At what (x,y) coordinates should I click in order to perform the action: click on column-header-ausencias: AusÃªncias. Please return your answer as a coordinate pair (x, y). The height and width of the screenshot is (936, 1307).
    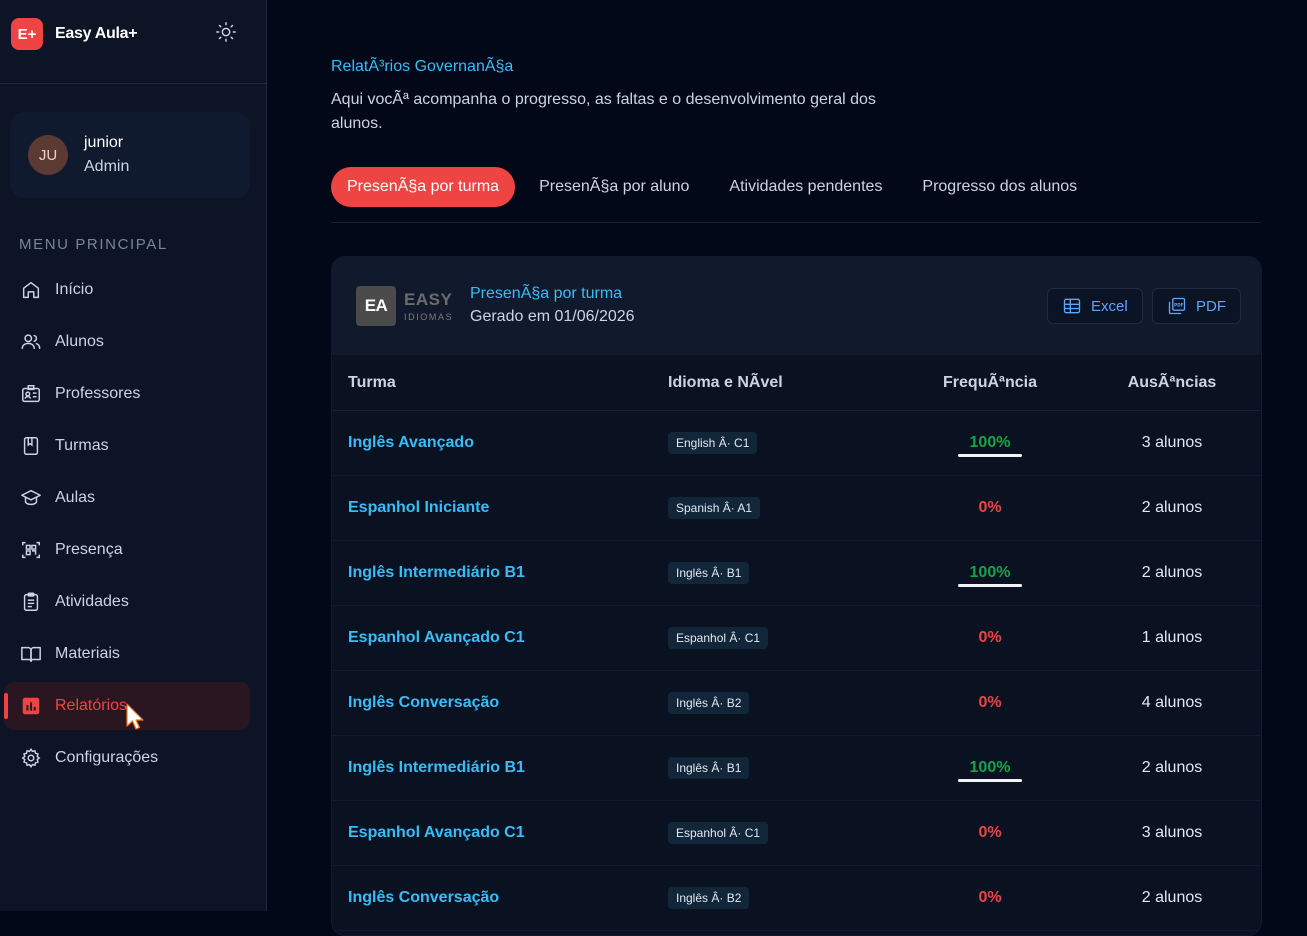
    Looking at the image, I should click on (1171, 383).